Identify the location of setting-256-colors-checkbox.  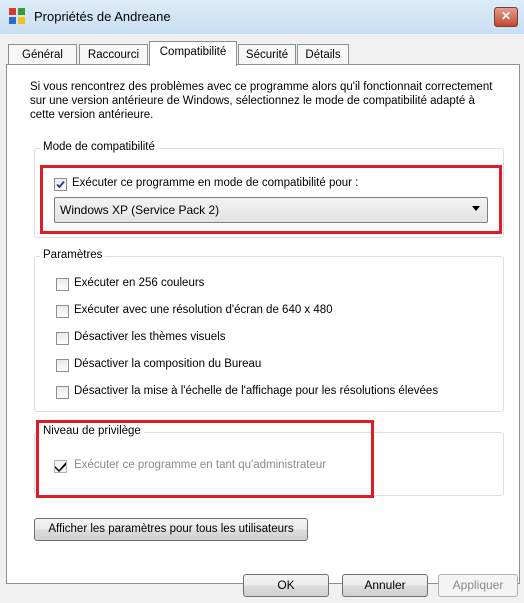
(62, 284).